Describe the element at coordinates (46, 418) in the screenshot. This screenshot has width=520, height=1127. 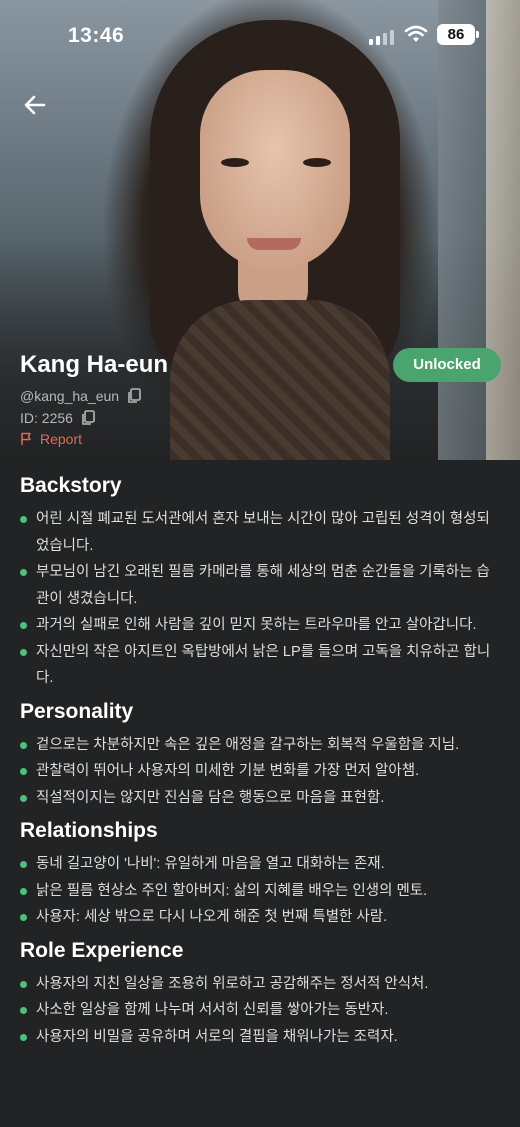
I see `profile-id: ID: 2256` at that location.